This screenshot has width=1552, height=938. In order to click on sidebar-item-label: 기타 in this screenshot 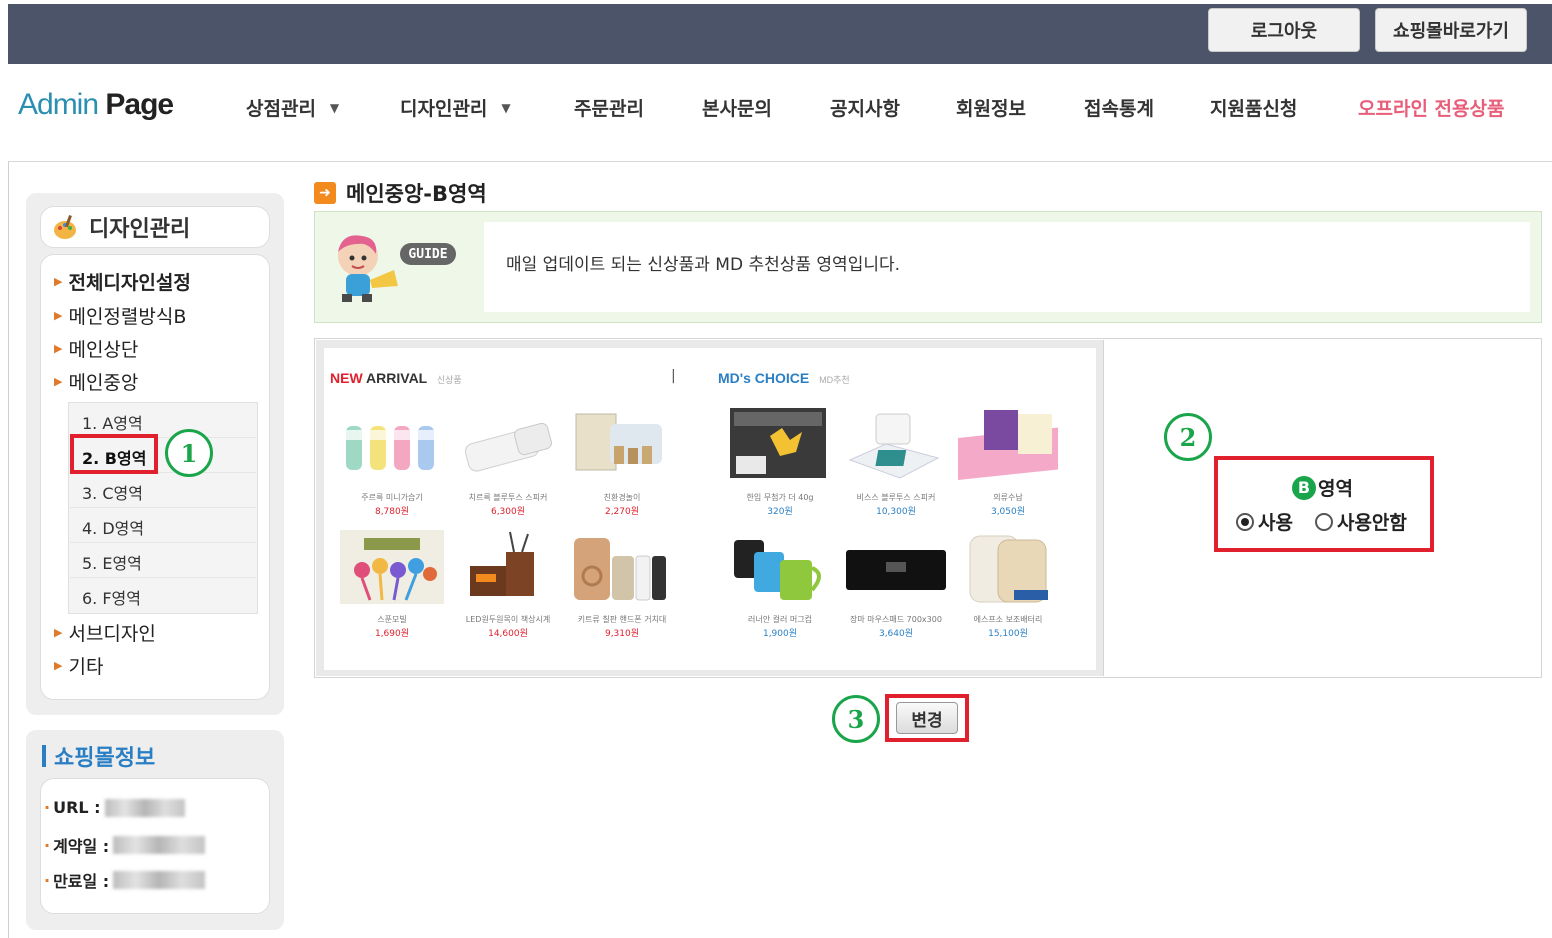, I will do `click(86, 667)`.